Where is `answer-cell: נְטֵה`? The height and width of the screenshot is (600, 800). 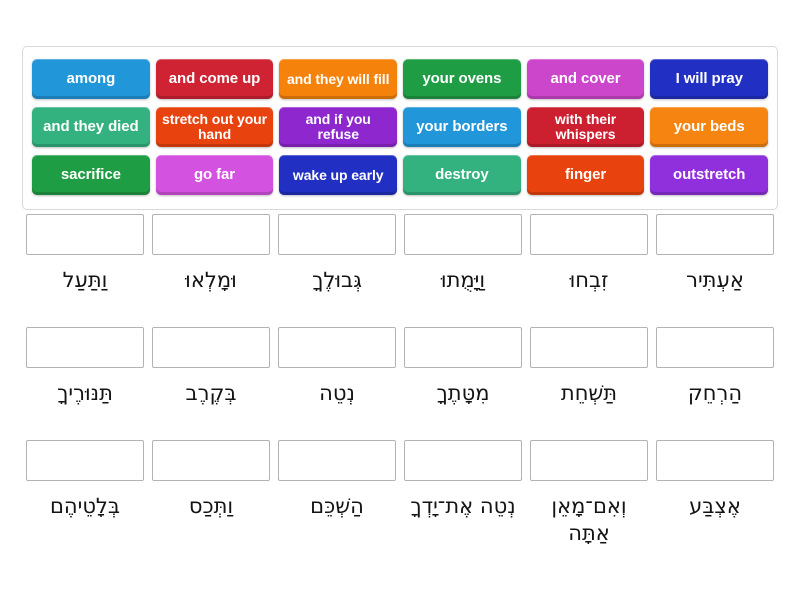
answer-cell: נְטֵה is located at coordinates (337, 381).